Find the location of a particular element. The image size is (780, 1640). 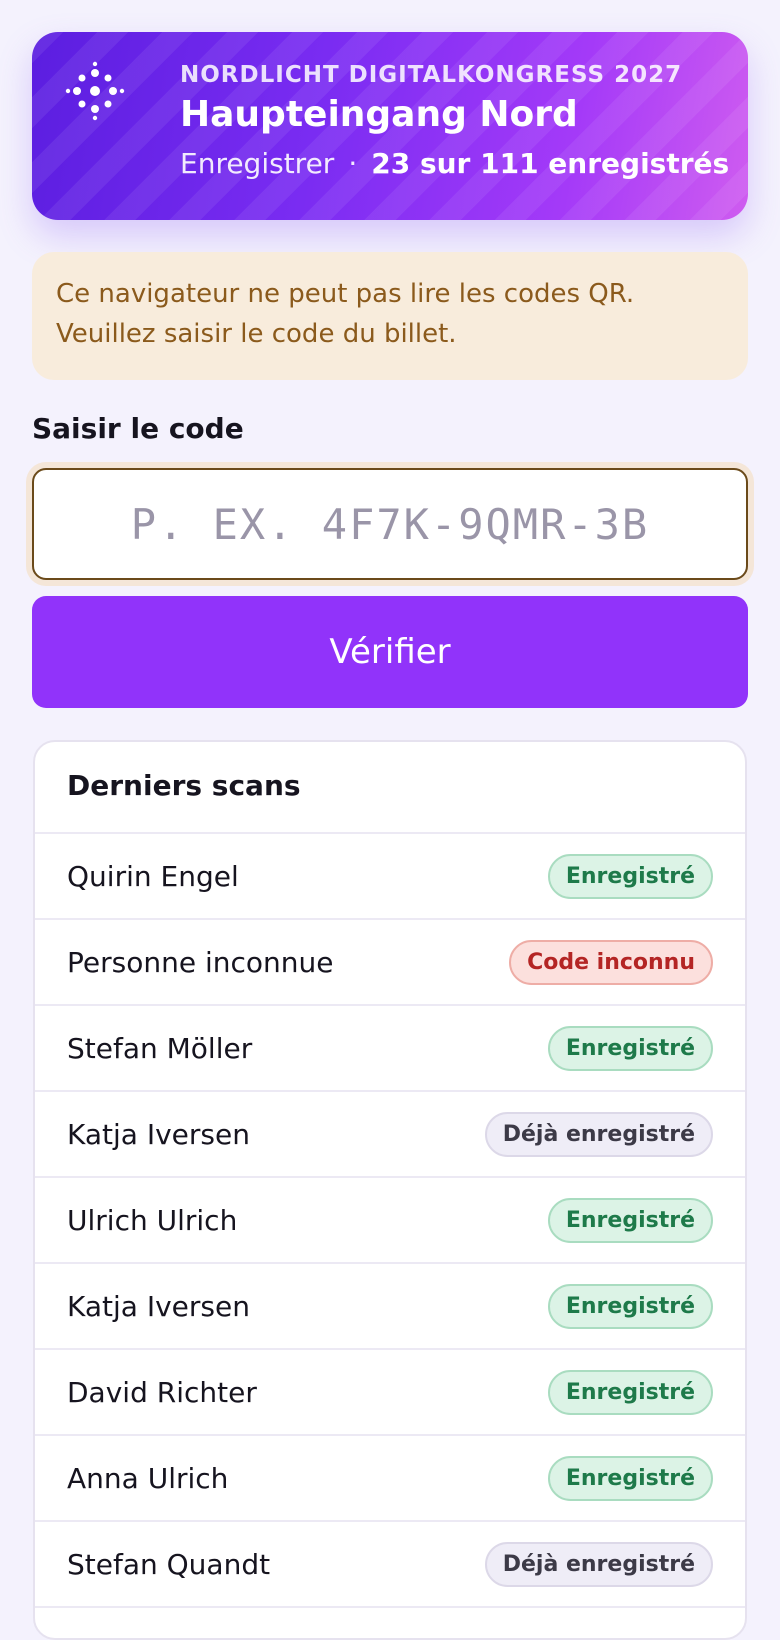

scan-row: Ulrich Ulrich Enregistré is located at coordinates (390, 1221).